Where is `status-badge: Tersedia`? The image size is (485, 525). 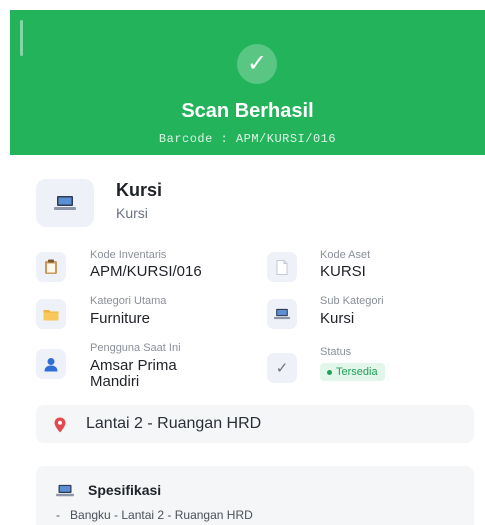 status-badge: Tersedia is located at coordinates (352, 372).